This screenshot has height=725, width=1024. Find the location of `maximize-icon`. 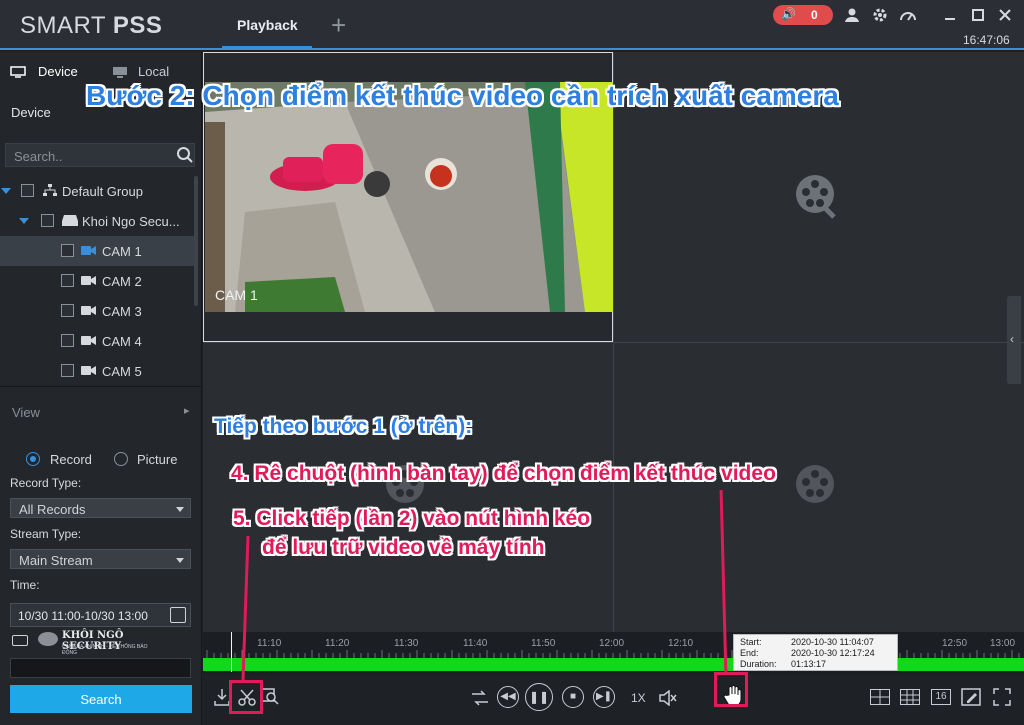

maximize-icon is located at coordinates (978, 15).